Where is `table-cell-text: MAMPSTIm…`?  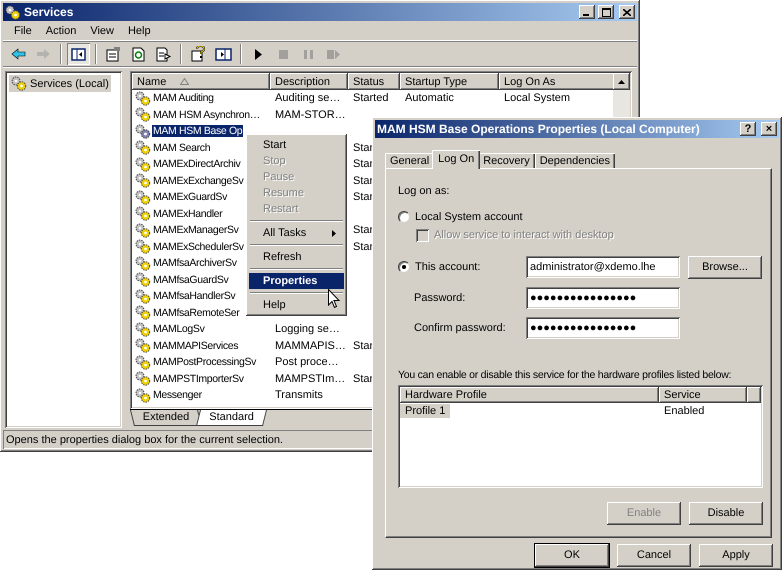 table-cell-text: MAMPSTIm… is located at coordinates (310, 378).